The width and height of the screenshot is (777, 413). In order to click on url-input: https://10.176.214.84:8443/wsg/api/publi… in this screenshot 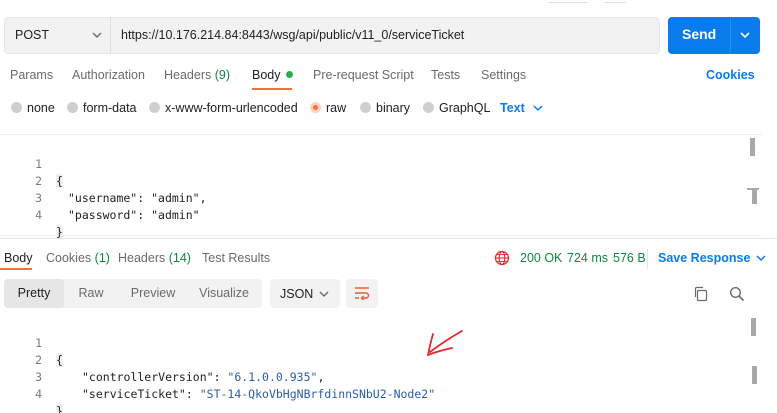, I will do `click(292, 35)`.